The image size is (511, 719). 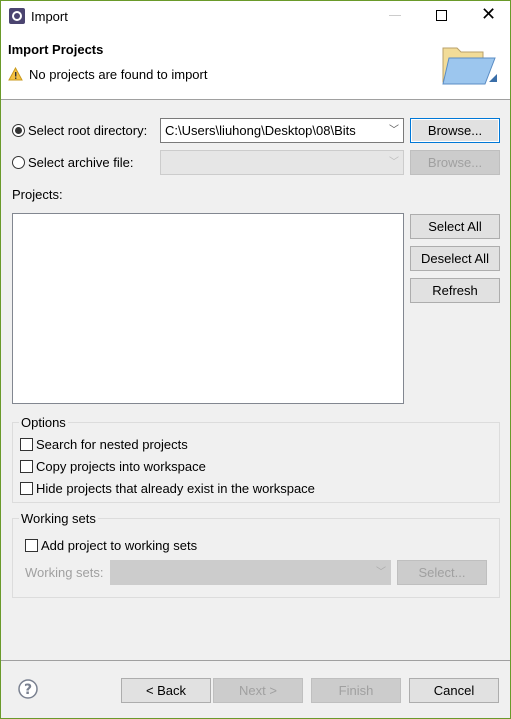 I want to click on maximize-button, so click(x=441, y=15).